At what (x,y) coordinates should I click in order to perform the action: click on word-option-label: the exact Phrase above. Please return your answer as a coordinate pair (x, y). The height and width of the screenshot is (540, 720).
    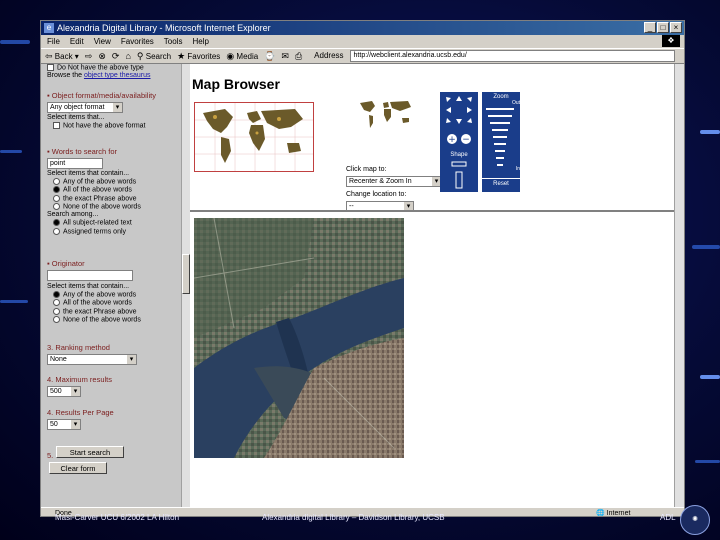
    Looking at the image, I should click on (100, 199).